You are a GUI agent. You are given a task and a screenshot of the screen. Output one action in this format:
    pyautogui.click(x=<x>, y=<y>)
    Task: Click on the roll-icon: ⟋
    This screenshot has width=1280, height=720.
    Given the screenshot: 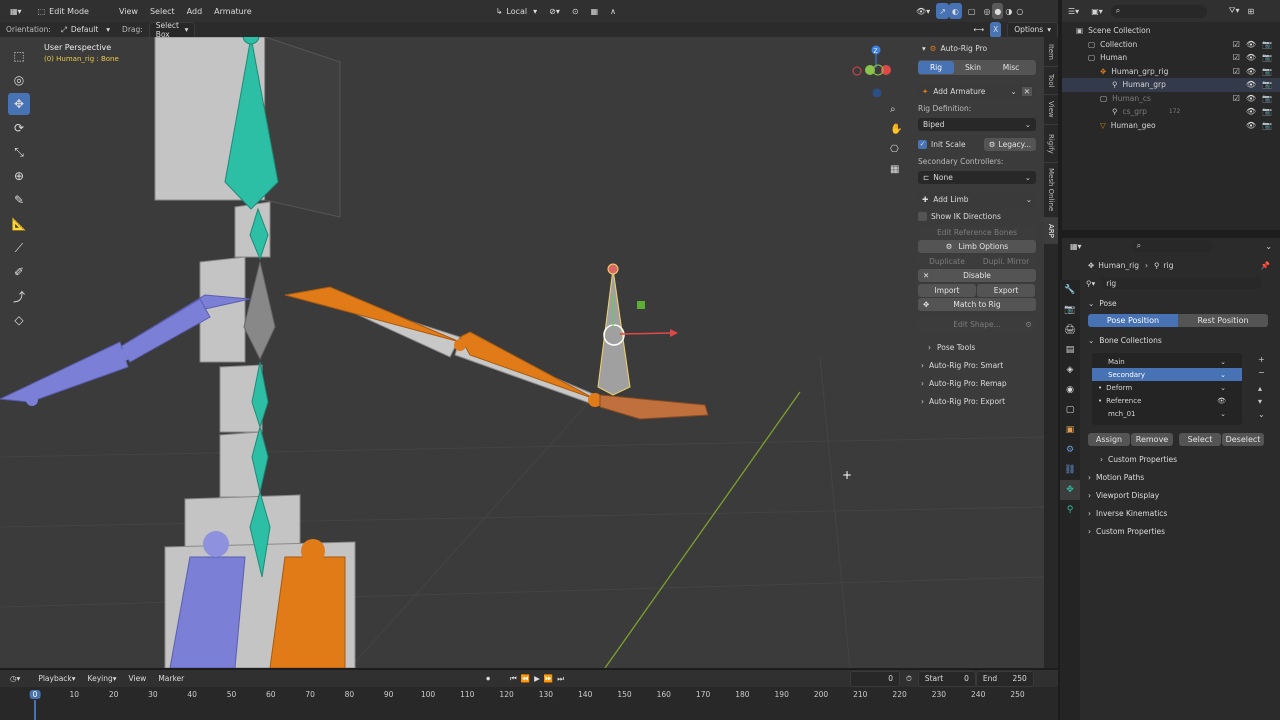 What is the action you would take?
    pyautogui.click(x=19, y=248)
    